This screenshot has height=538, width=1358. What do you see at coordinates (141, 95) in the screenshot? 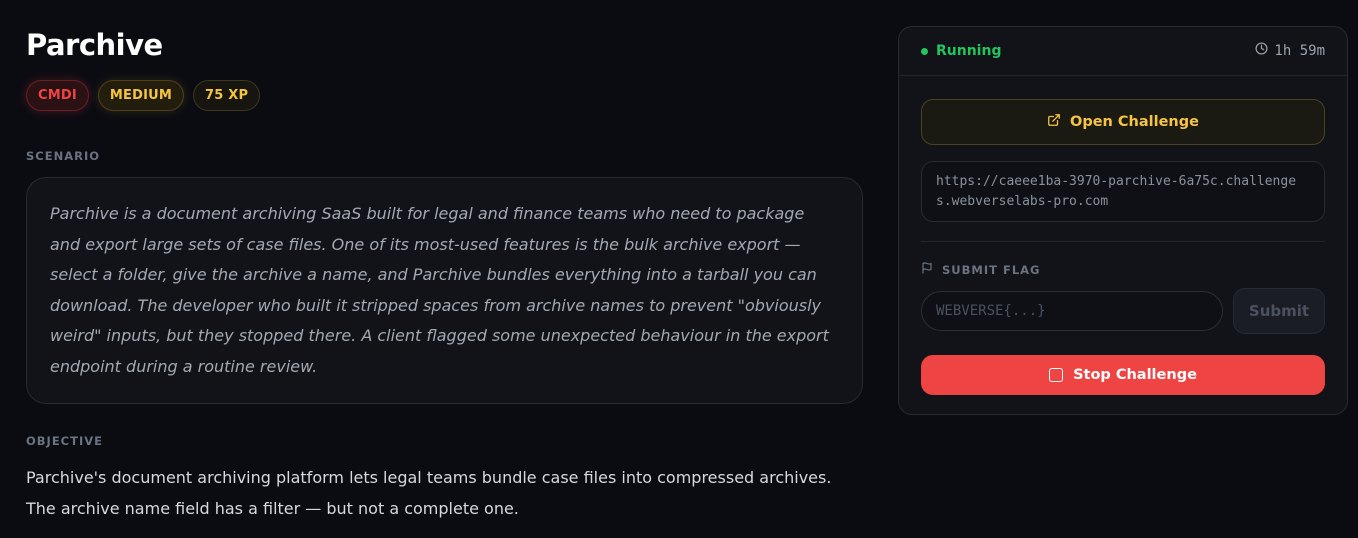
I see `difficulty-badge: MEDIUM` at bounding box center [141, 95].